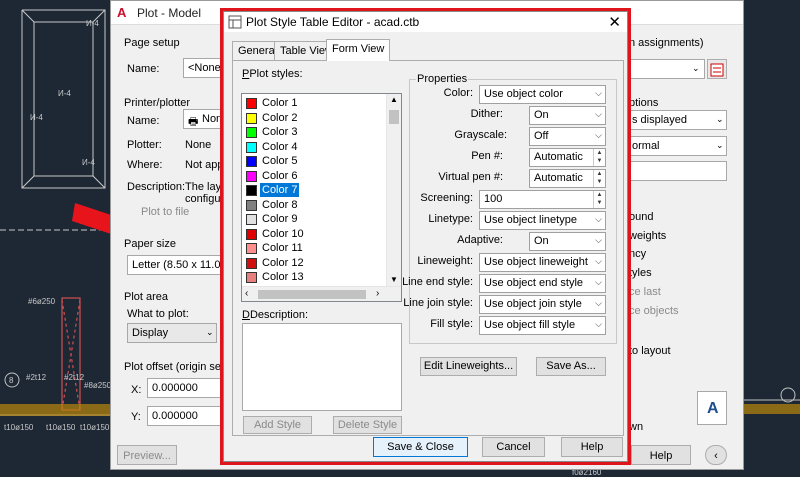 This screenshot has width=800, height=477. What do you see at coordinates (282, 248) in the screenshot?
I see `plot-style-name: Color 11` at bounding box center [282, 248].